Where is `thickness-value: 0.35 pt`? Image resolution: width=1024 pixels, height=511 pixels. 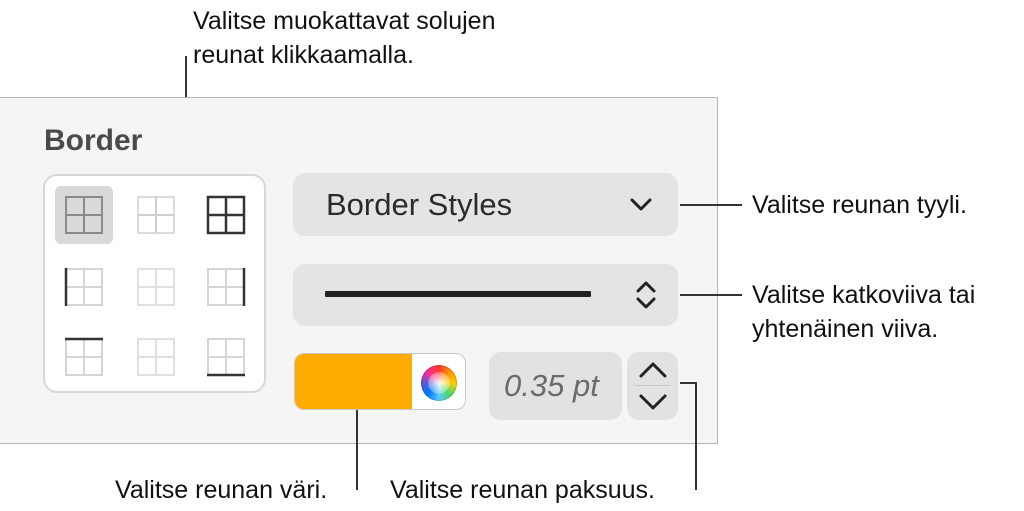
thickness-value: 0.35 pt is located at coordinates (551, 385).